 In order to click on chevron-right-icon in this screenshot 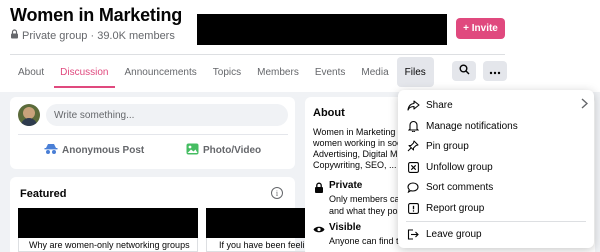, I will do `click(585, 105)`.